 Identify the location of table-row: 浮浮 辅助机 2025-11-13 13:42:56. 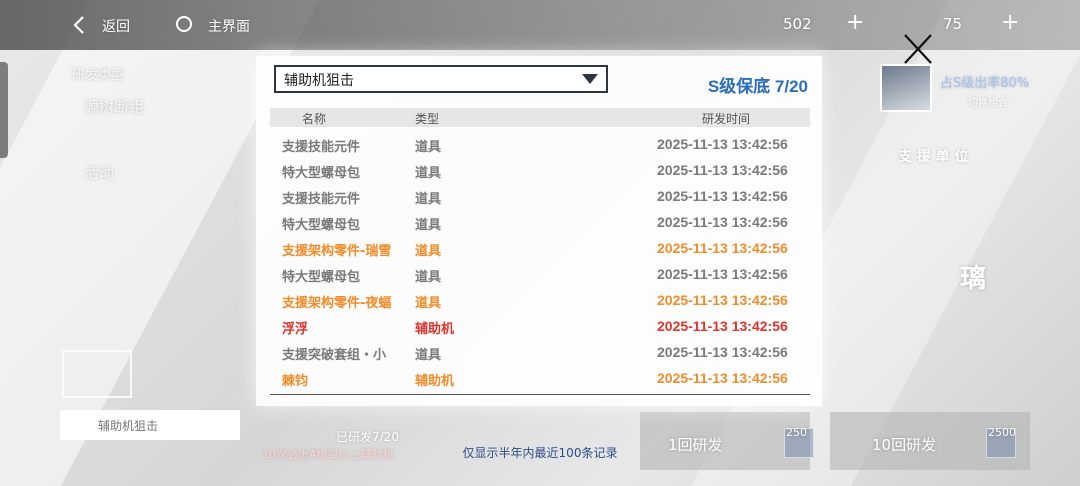
(540, 323).